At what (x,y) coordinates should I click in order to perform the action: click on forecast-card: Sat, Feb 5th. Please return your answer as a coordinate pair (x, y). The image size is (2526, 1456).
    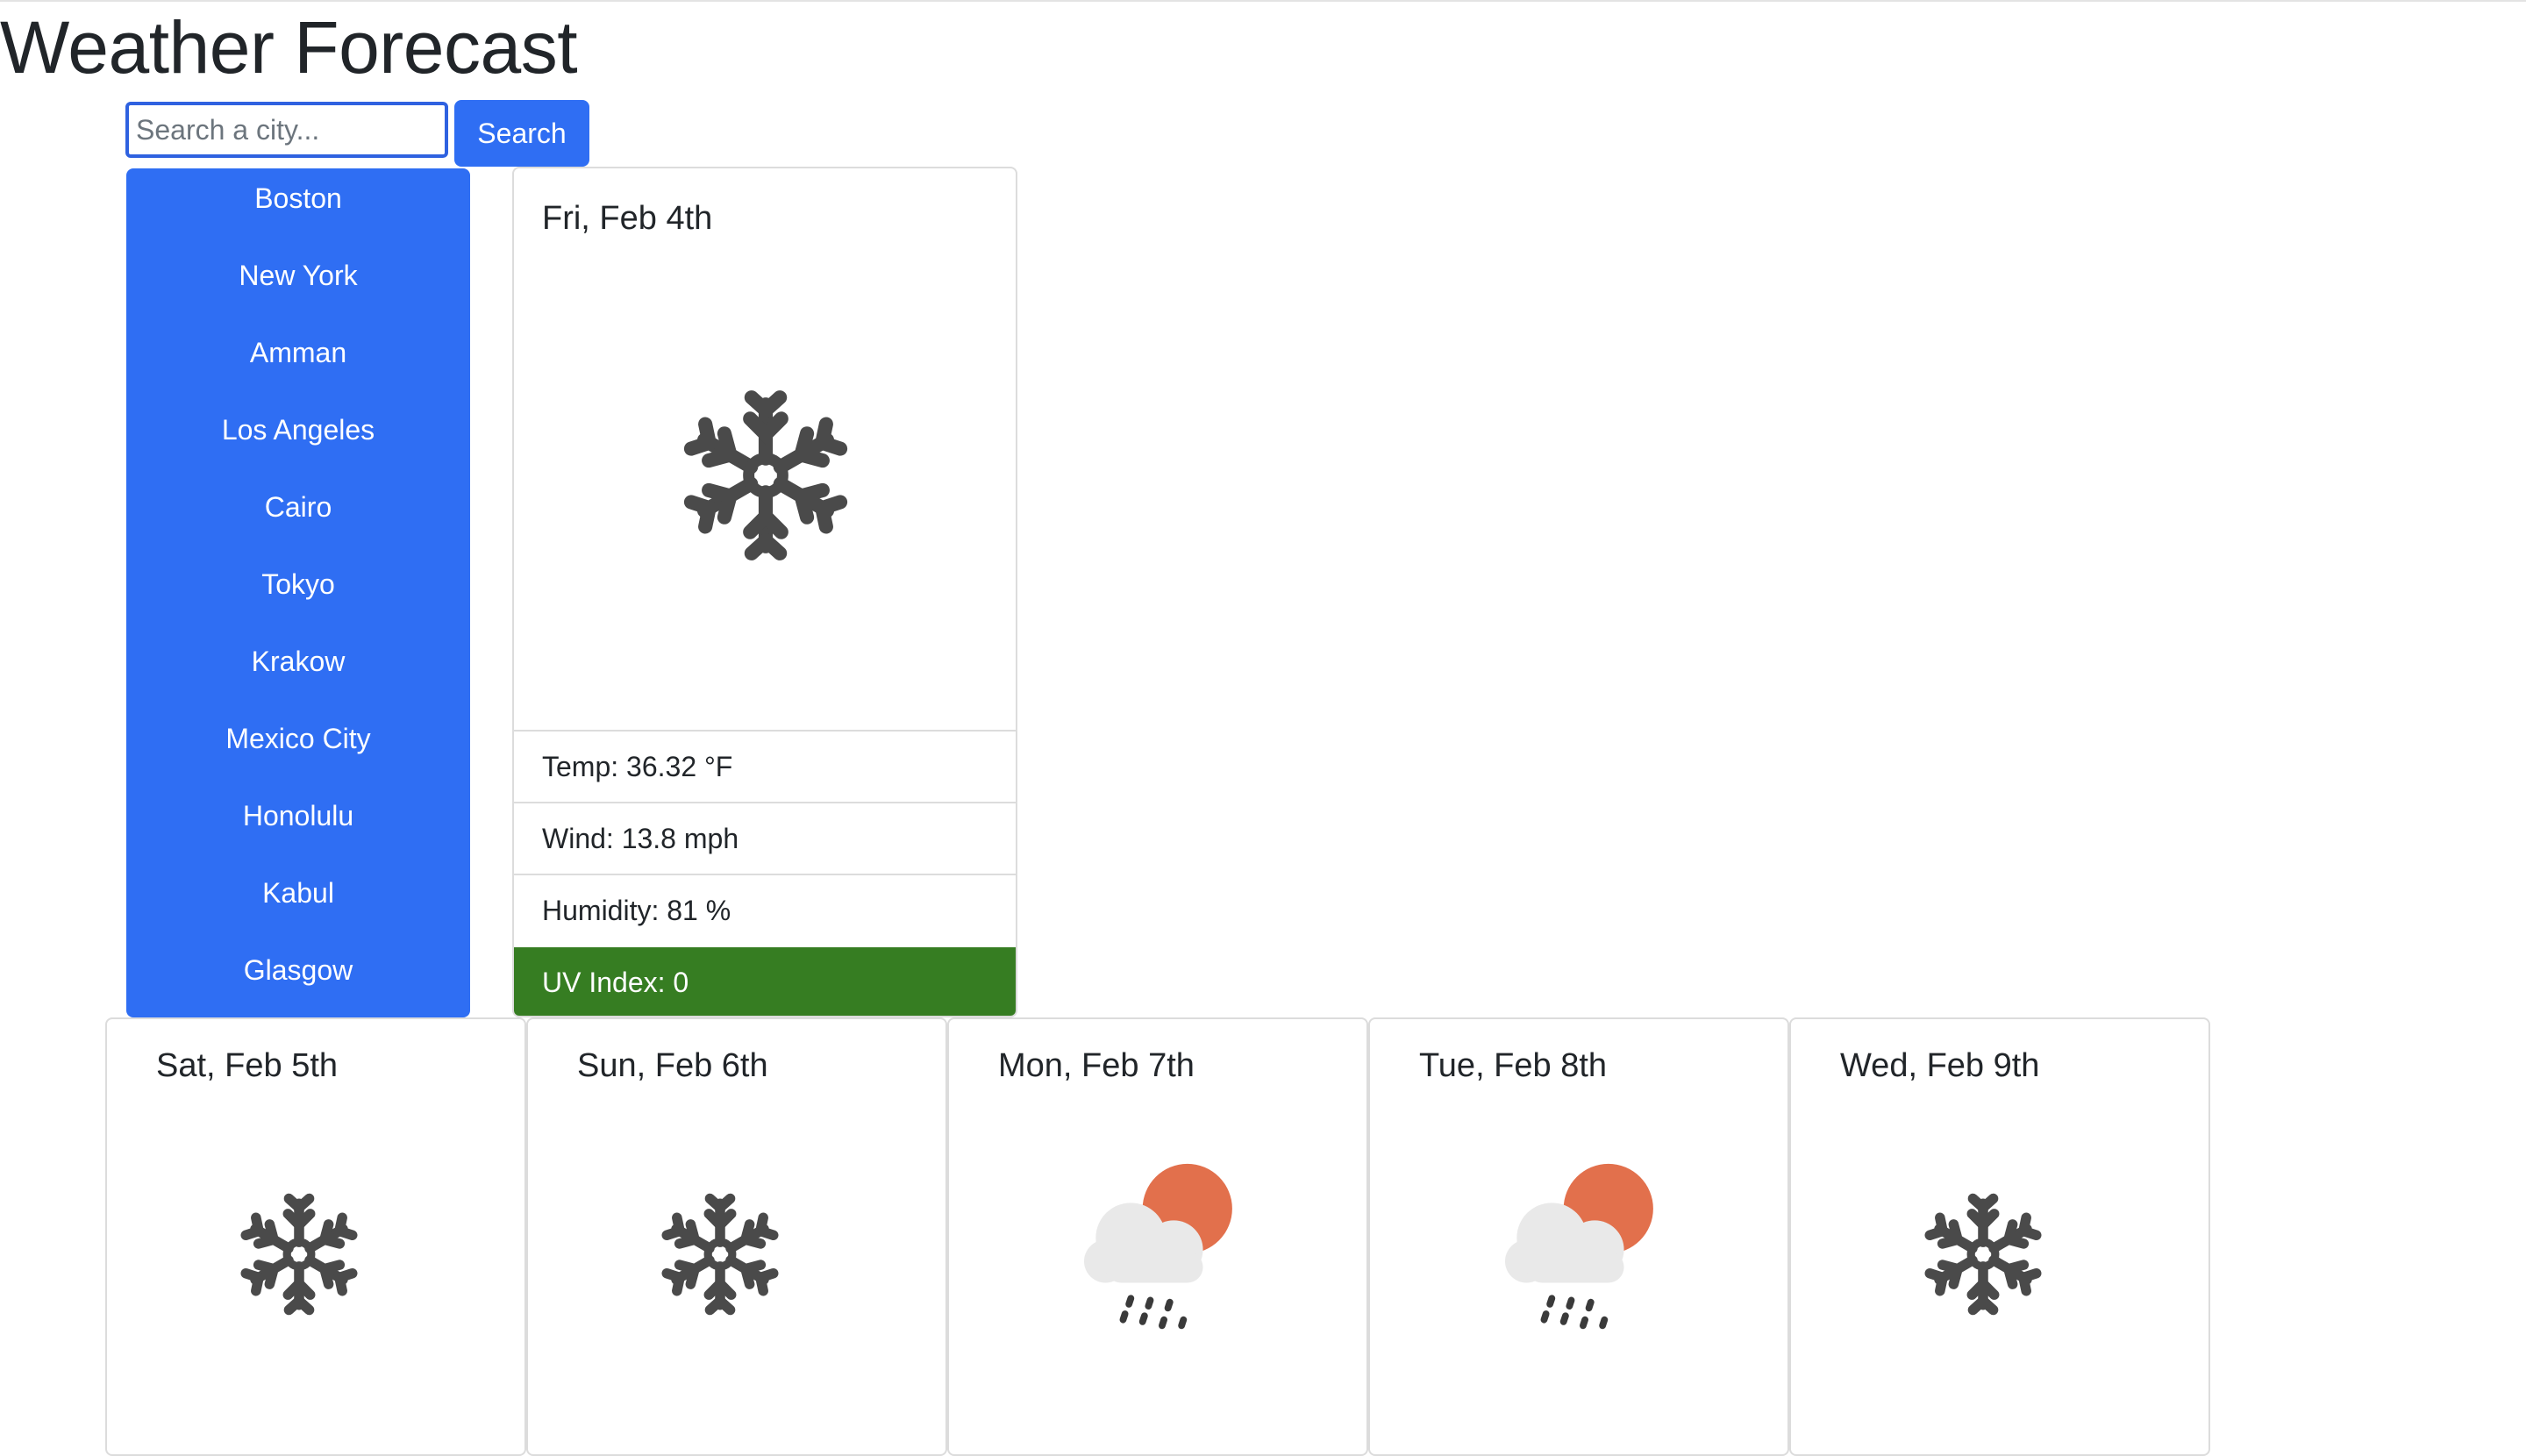
    Looking at the image, I should click on (315, 1236).